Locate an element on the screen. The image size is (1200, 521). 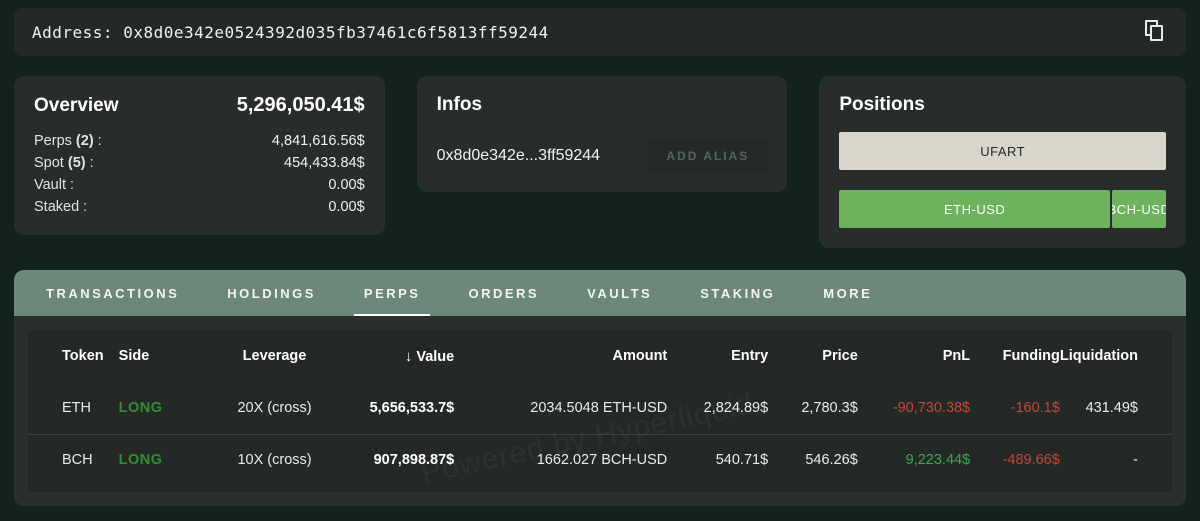
cell-pnl: 9,223.44$ is located at coordinates (914, 460).